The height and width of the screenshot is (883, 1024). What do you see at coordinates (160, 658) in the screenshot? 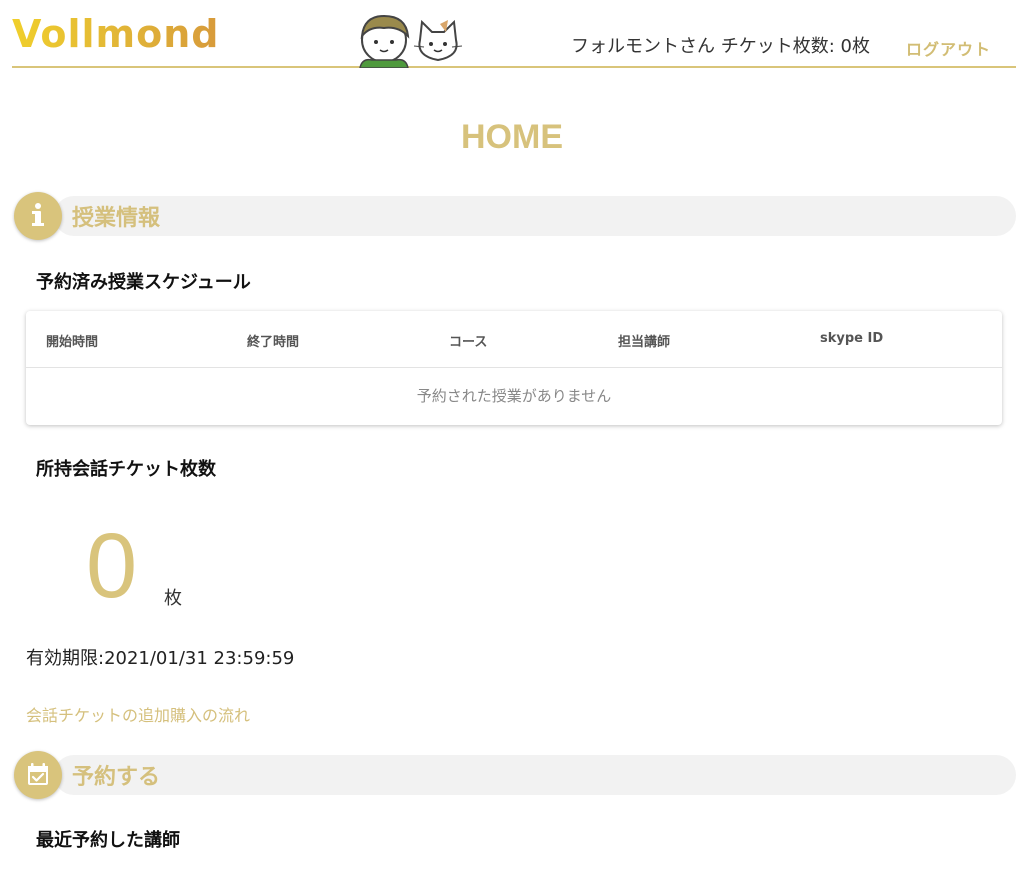
I see `ticket-expiry: 有効期限:2021/01/31 23:59:59` at bounding box center [160, 658].